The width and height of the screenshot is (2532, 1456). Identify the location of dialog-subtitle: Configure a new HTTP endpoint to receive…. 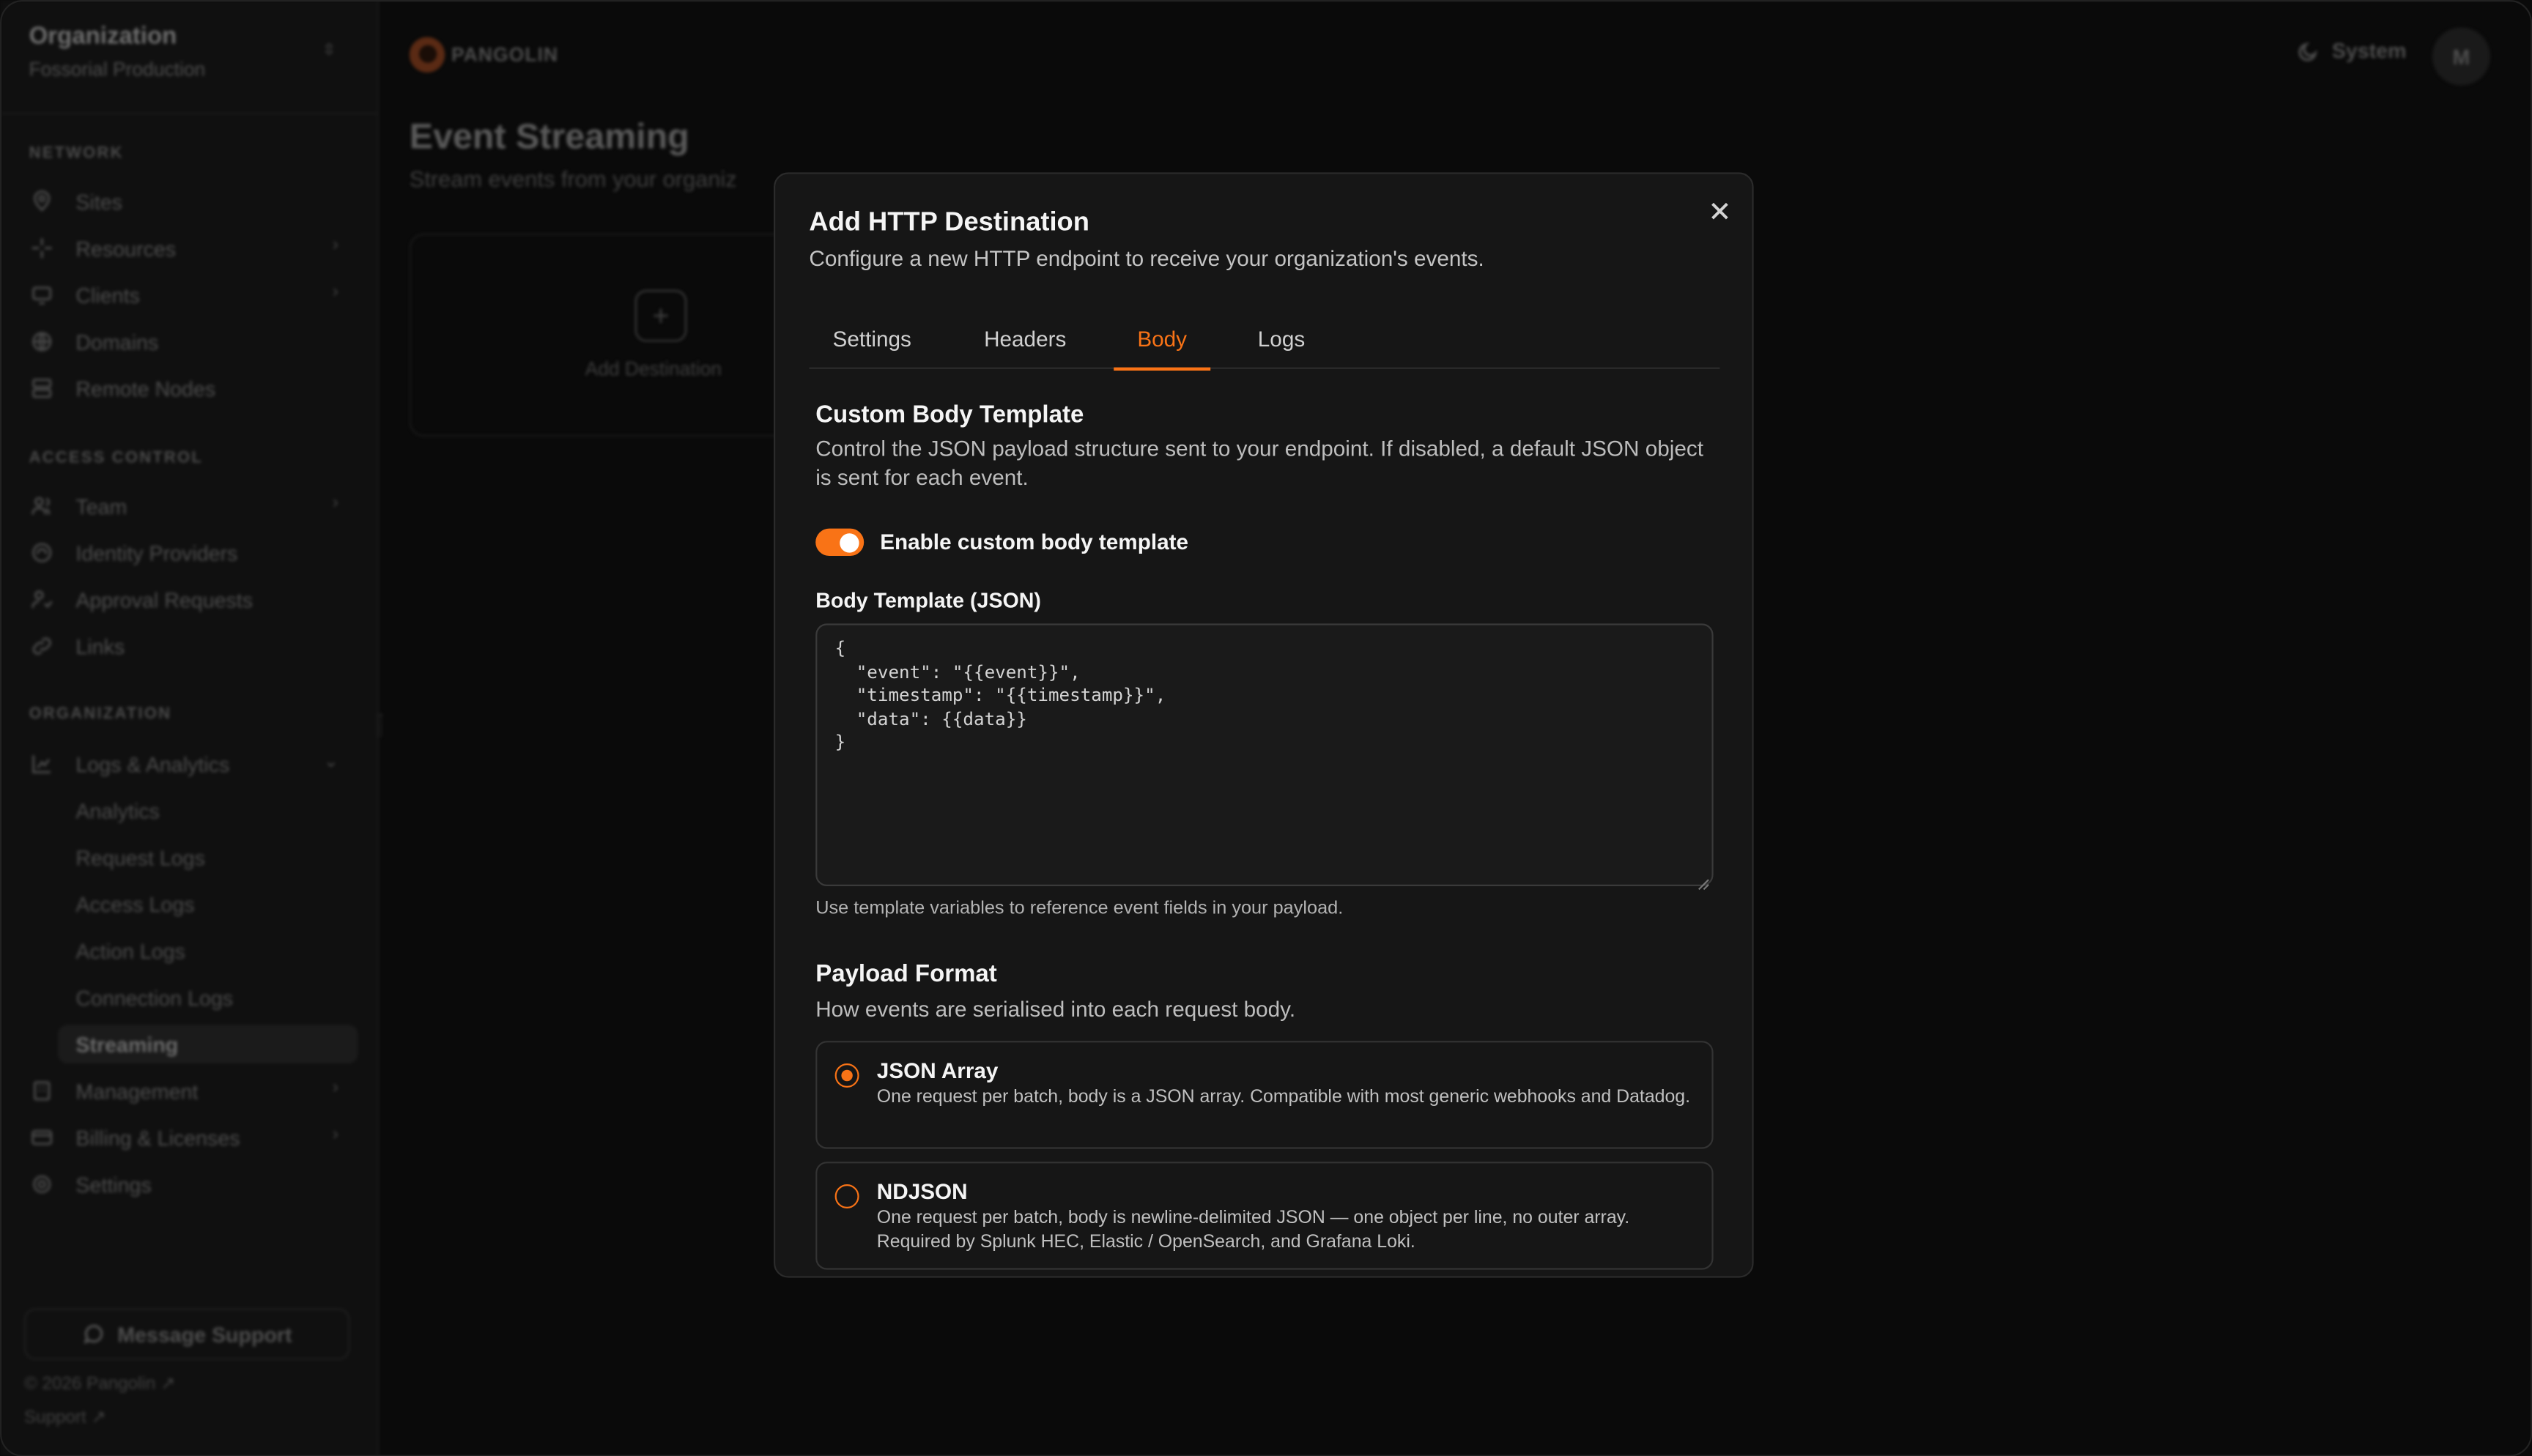
(1146, 258).